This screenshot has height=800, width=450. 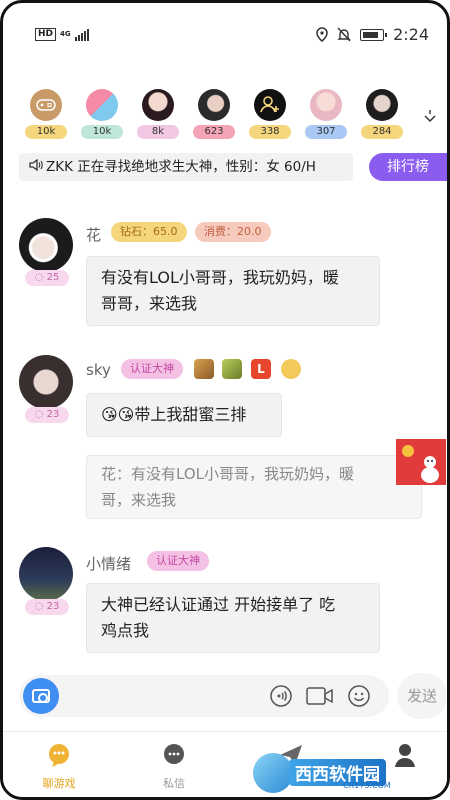 I want to click on lol-badge-icon: L, so click(x=261, y=369).